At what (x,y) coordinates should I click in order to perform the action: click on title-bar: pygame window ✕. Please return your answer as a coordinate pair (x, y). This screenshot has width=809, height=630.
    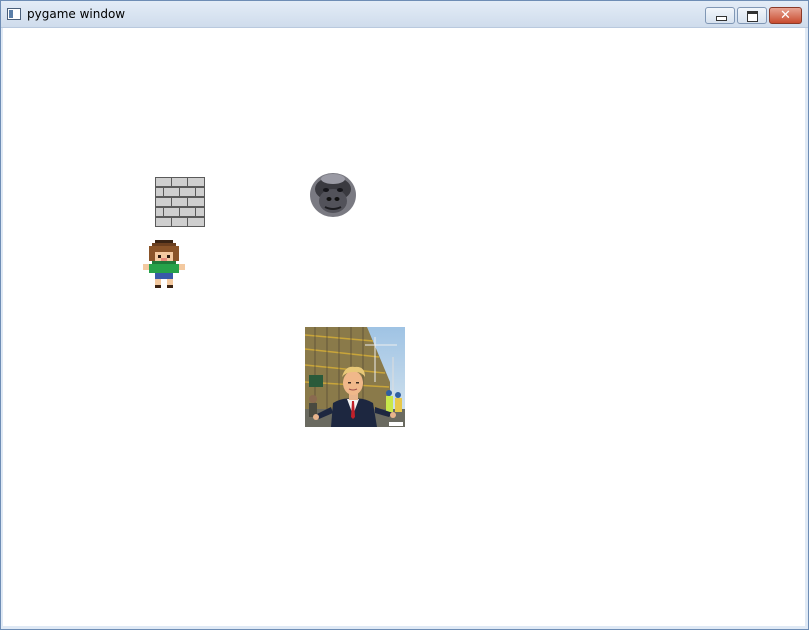
    Looking at the image, I should click on (404, 14).